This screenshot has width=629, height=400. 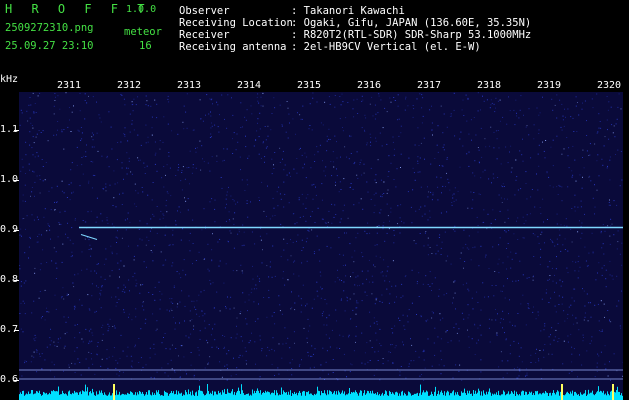 I want to click on observer-label: Observer, so click(x=204, y=11).